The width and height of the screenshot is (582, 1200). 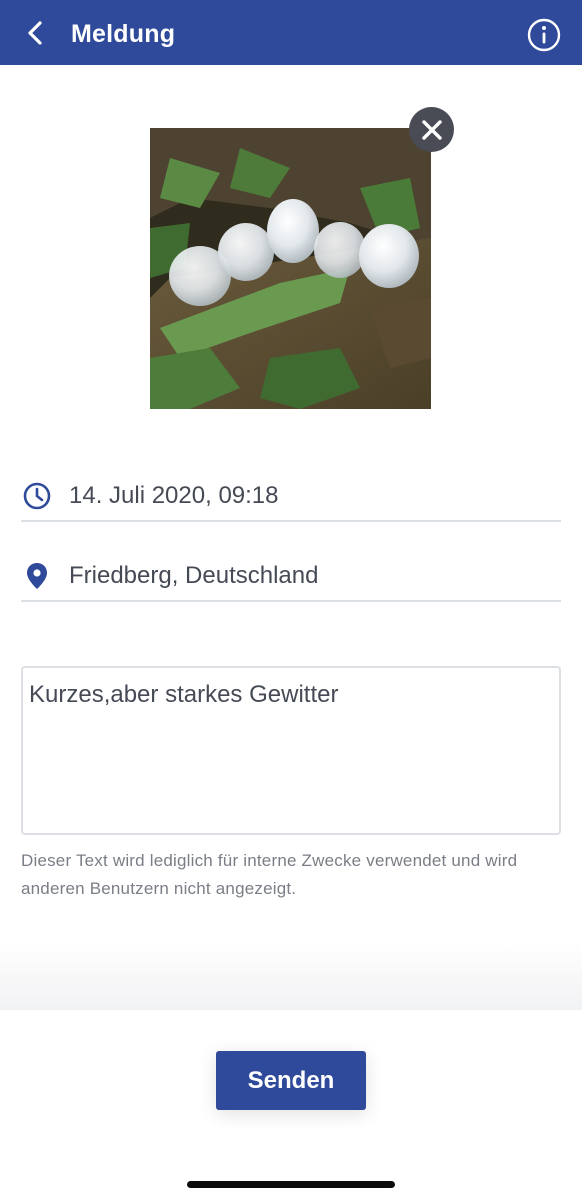 I want to click on location-pin-icon, so click(x=37, y=576).